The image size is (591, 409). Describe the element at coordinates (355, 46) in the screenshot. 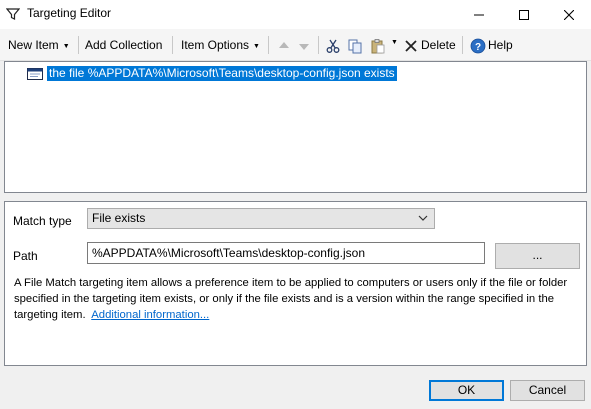

I see `copy-icon` at that location.